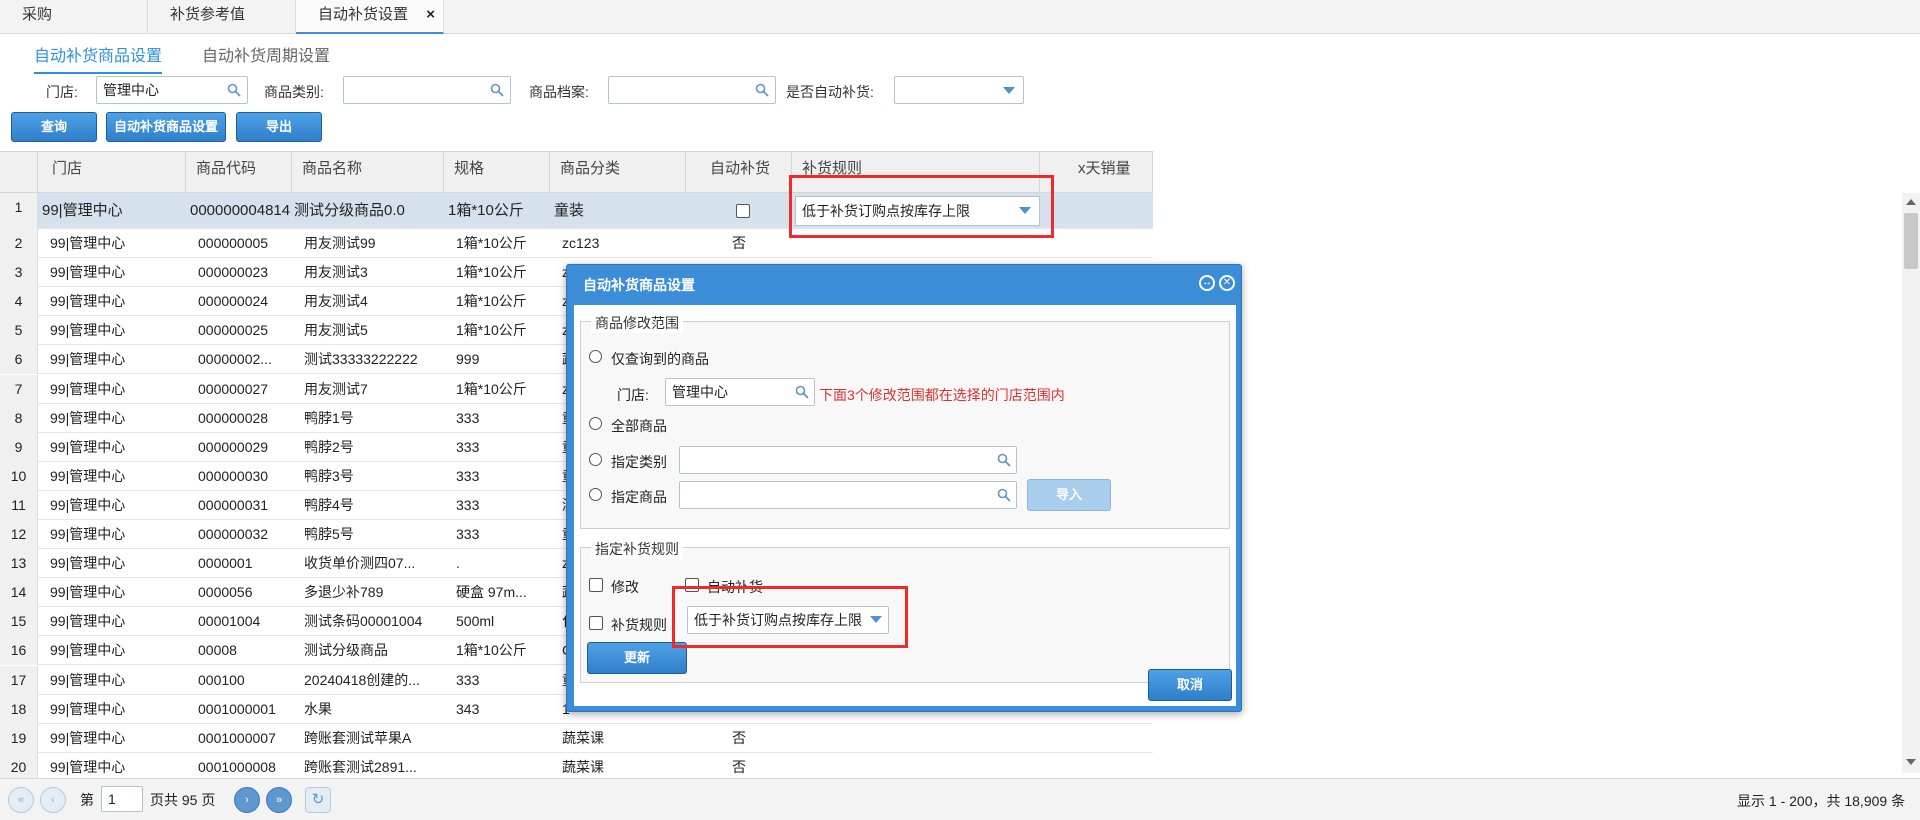 This screenshot has height=820, width=1920. What do you see at coordinates (637, 549) in the screenshot?
I see `rule-legend: 指定补货规则` at bounding box center [637, 549].